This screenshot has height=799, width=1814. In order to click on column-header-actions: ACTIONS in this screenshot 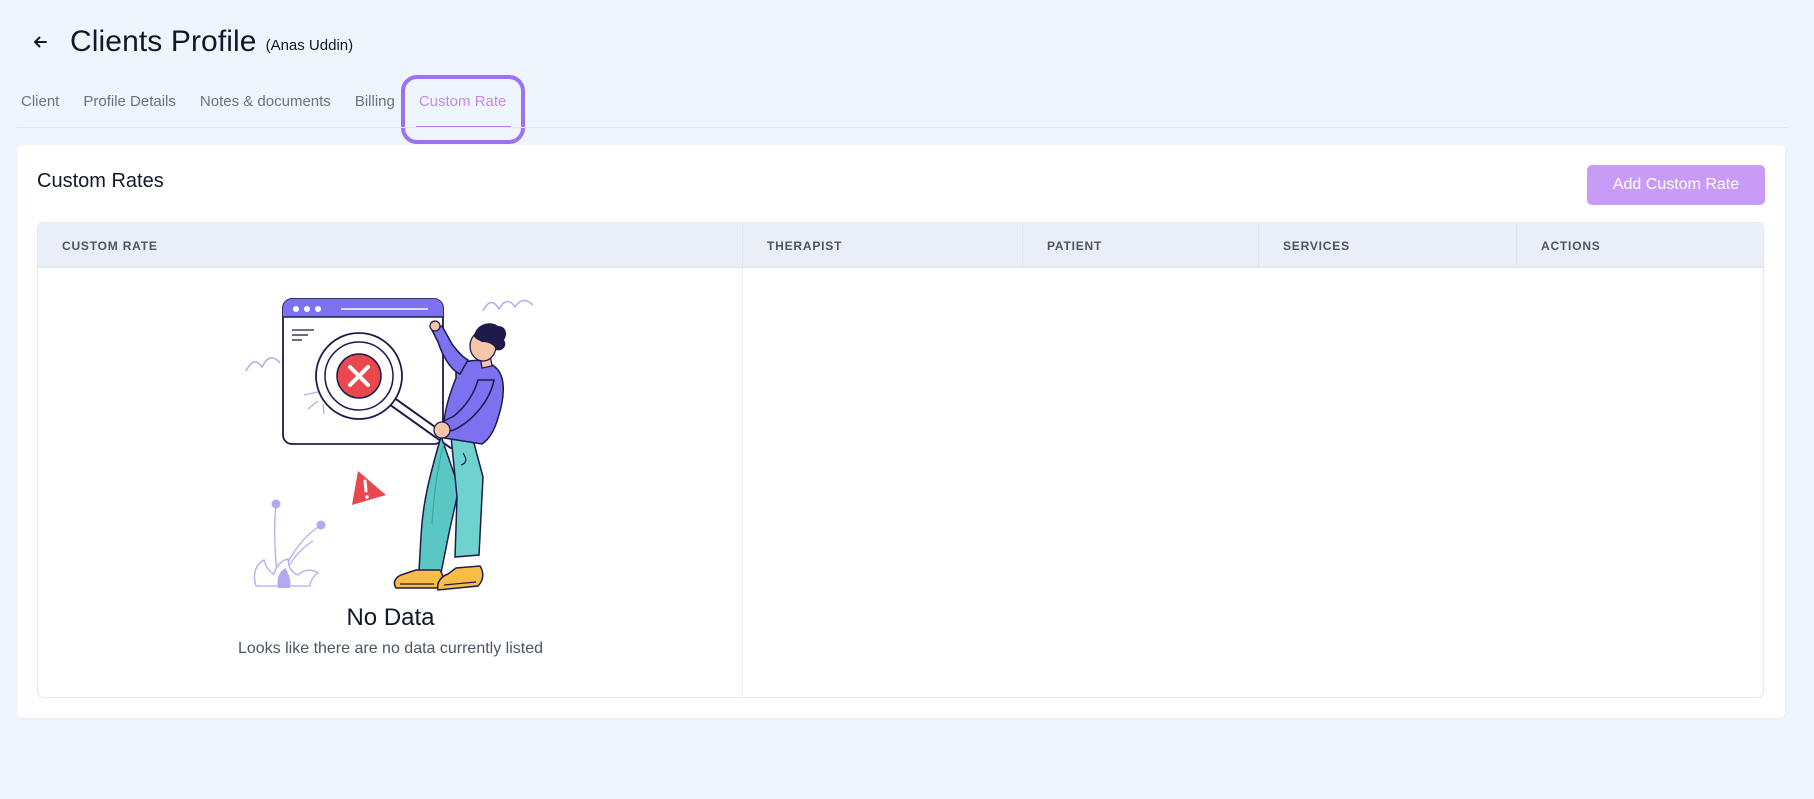, I will do `click(1640, 245)`.